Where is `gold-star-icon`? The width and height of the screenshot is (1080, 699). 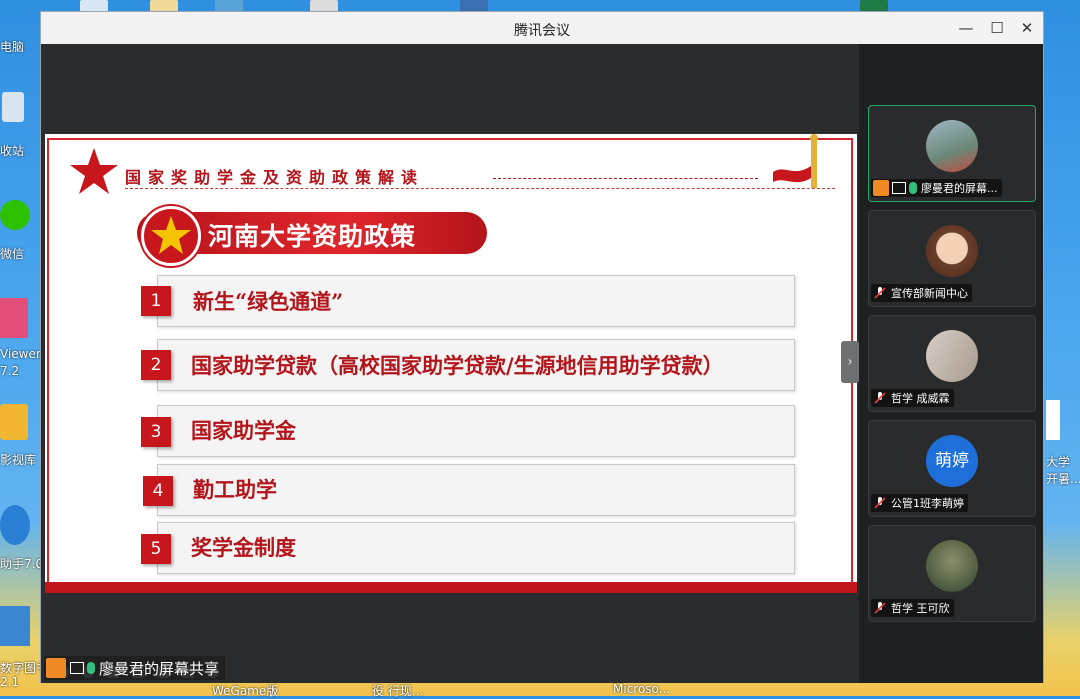
gold-star-icon is located at coordinates (171, 235).